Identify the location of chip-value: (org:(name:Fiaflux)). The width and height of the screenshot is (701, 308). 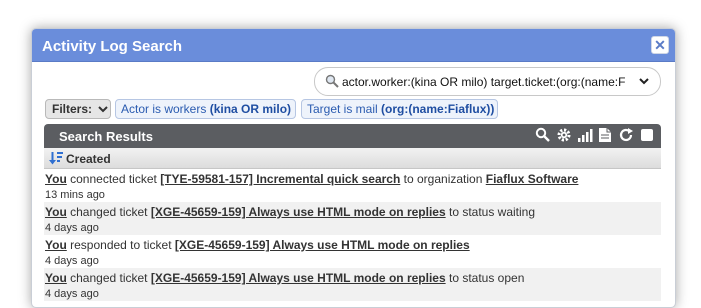
(438, 109).